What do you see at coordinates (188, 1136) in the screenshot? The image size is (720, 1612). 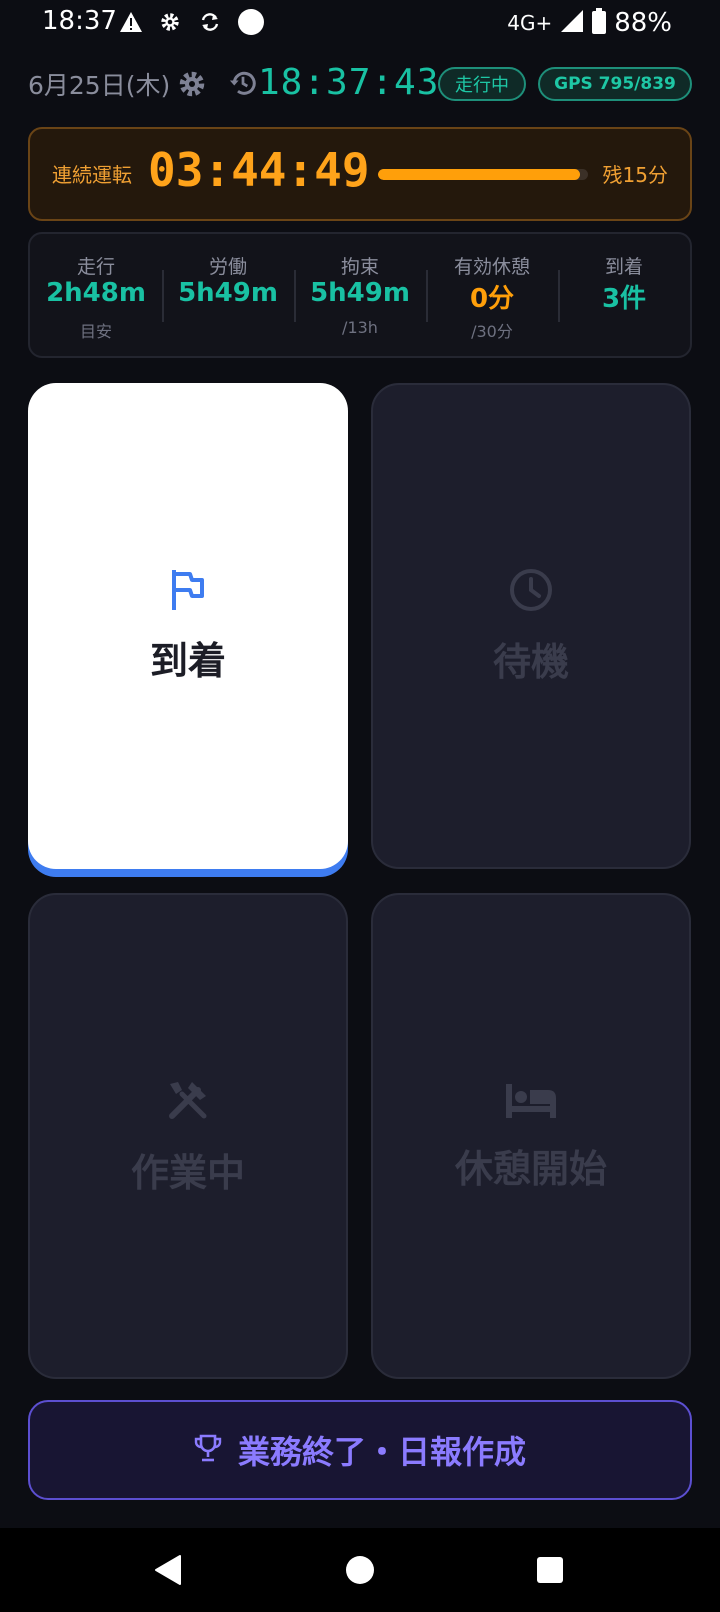 I see `working-button: 作業中` at bounding box center [188, 1136].